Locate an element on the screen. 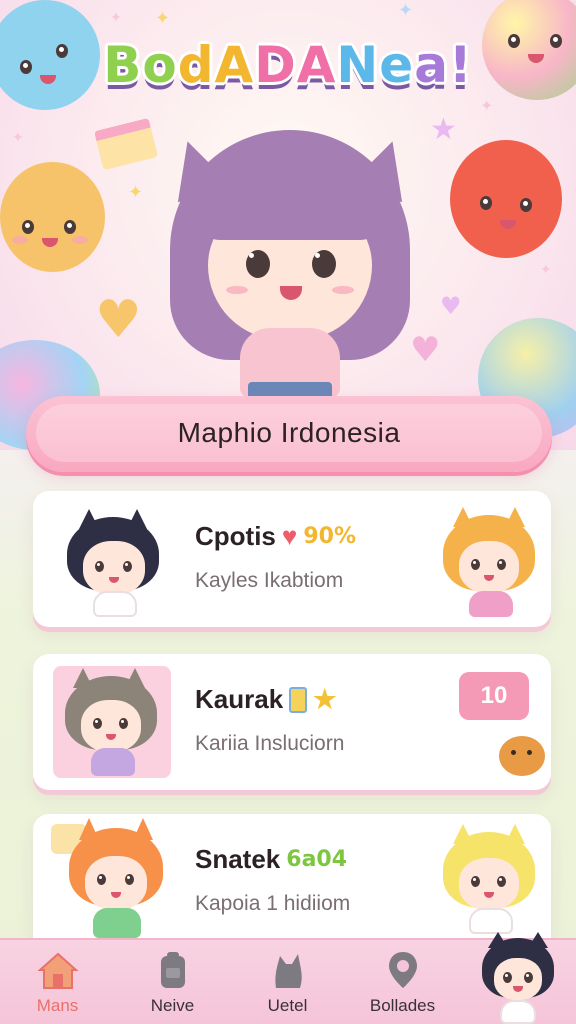 The width and height of the screenshot is (576, 1024). card-stat: 6a04 is located at coordinates (317, 859).